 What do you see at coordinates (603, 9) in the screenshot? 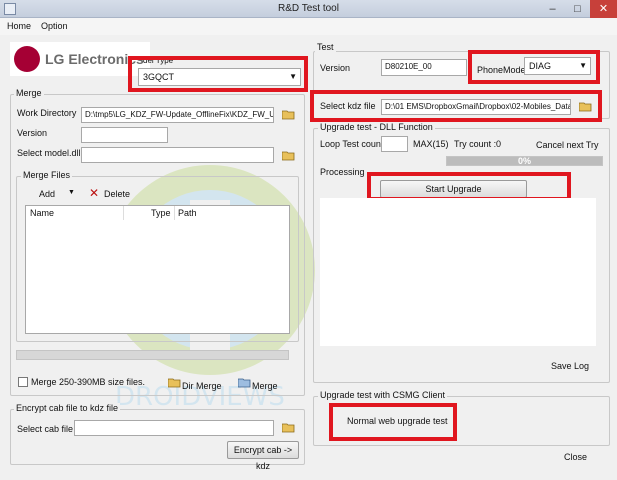
I see `close-window-button: ✕` at bounding box center [603, 9].